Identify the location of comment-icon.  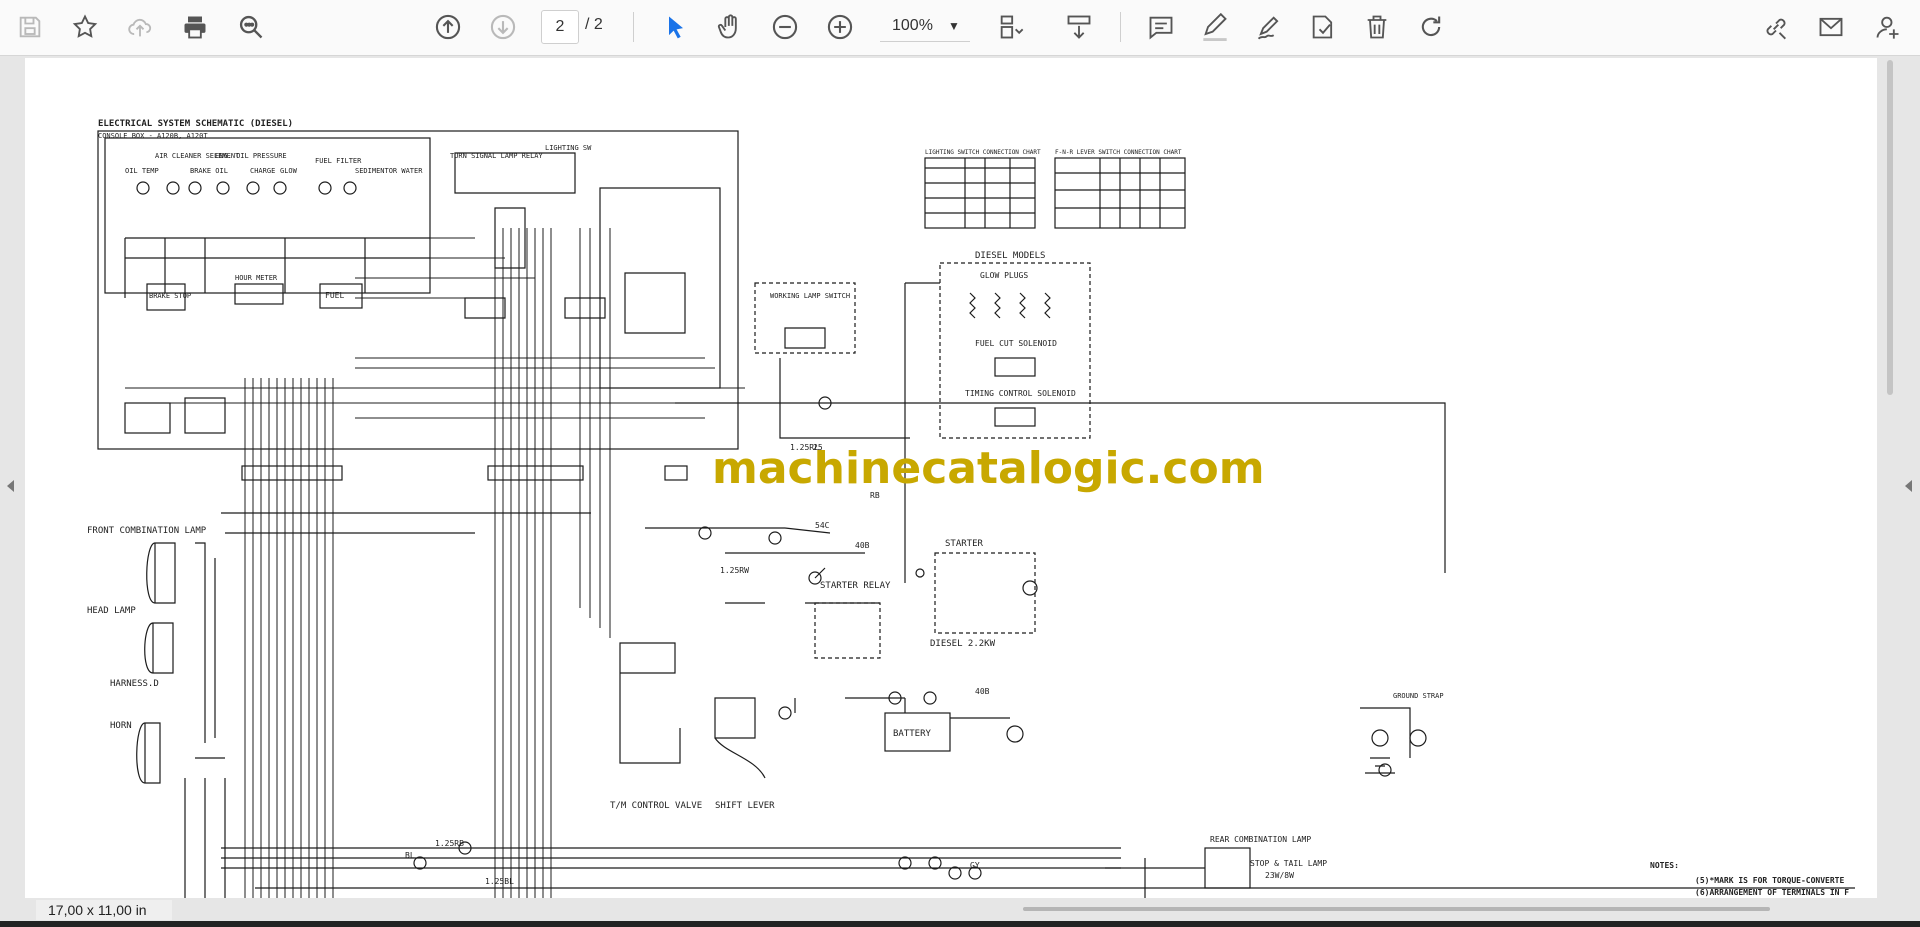
(1161, 27).